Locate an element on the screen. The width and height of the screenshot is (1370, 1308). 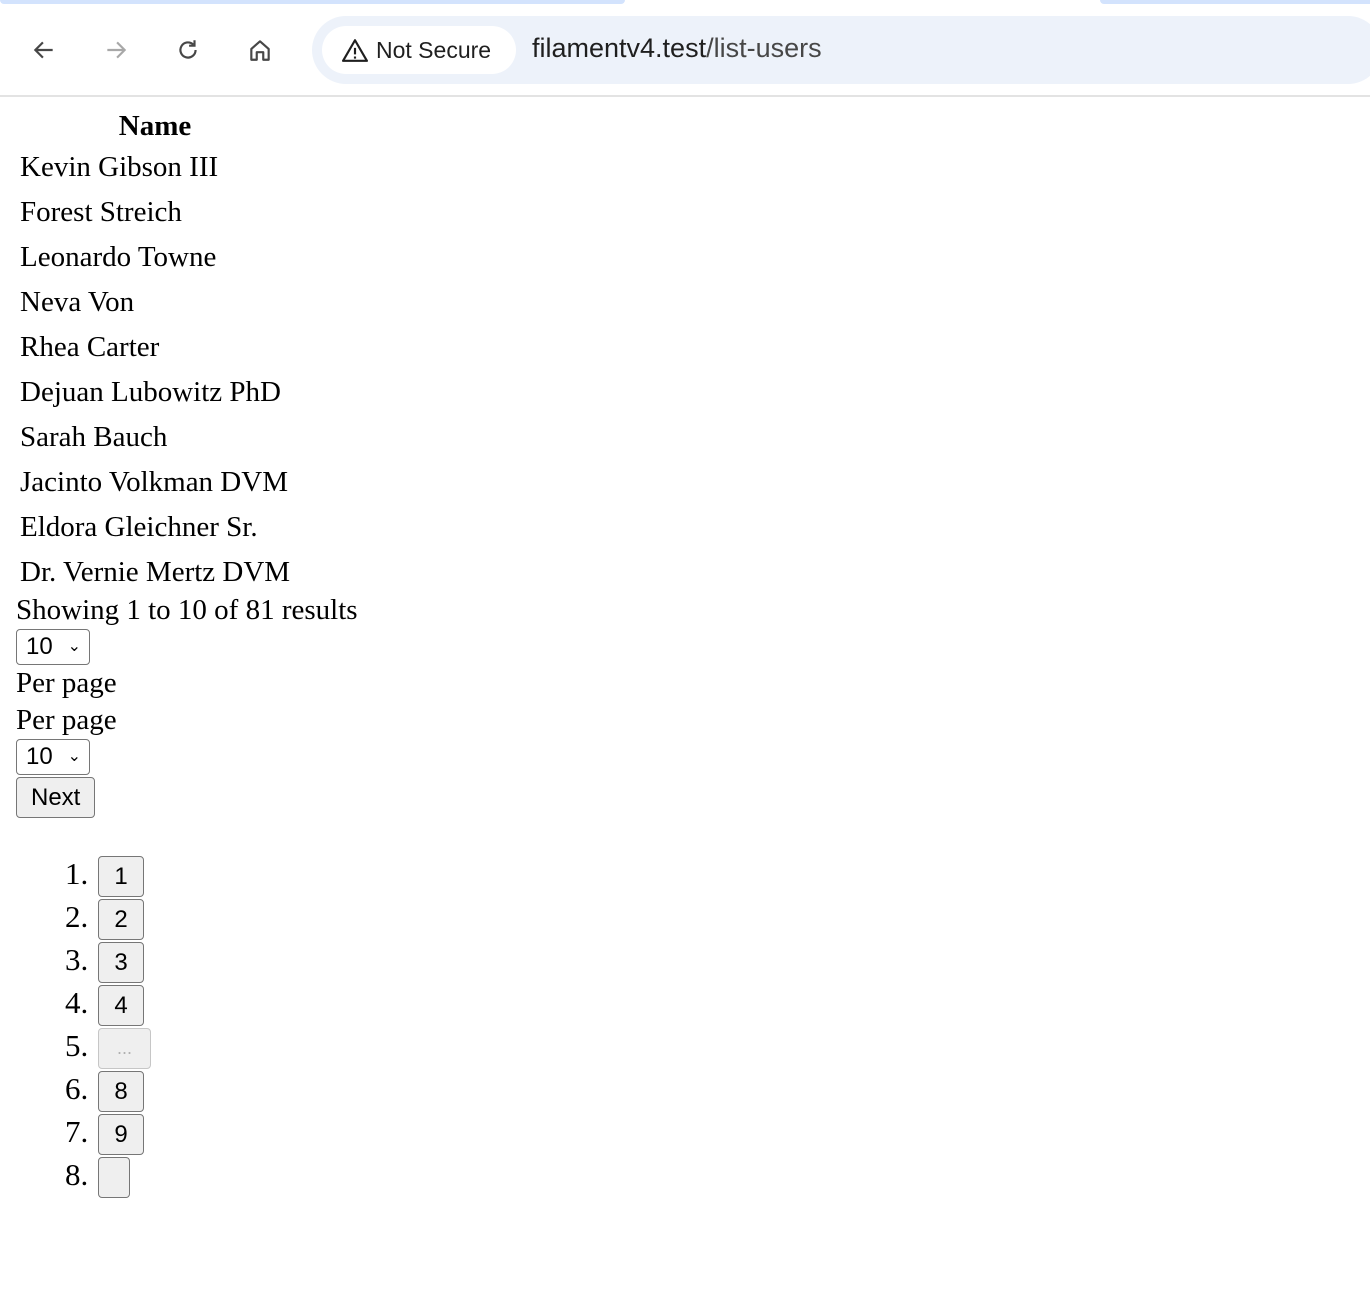
user-name: Dejuan Lubowitz PhD is located at coordinates (150, 392).